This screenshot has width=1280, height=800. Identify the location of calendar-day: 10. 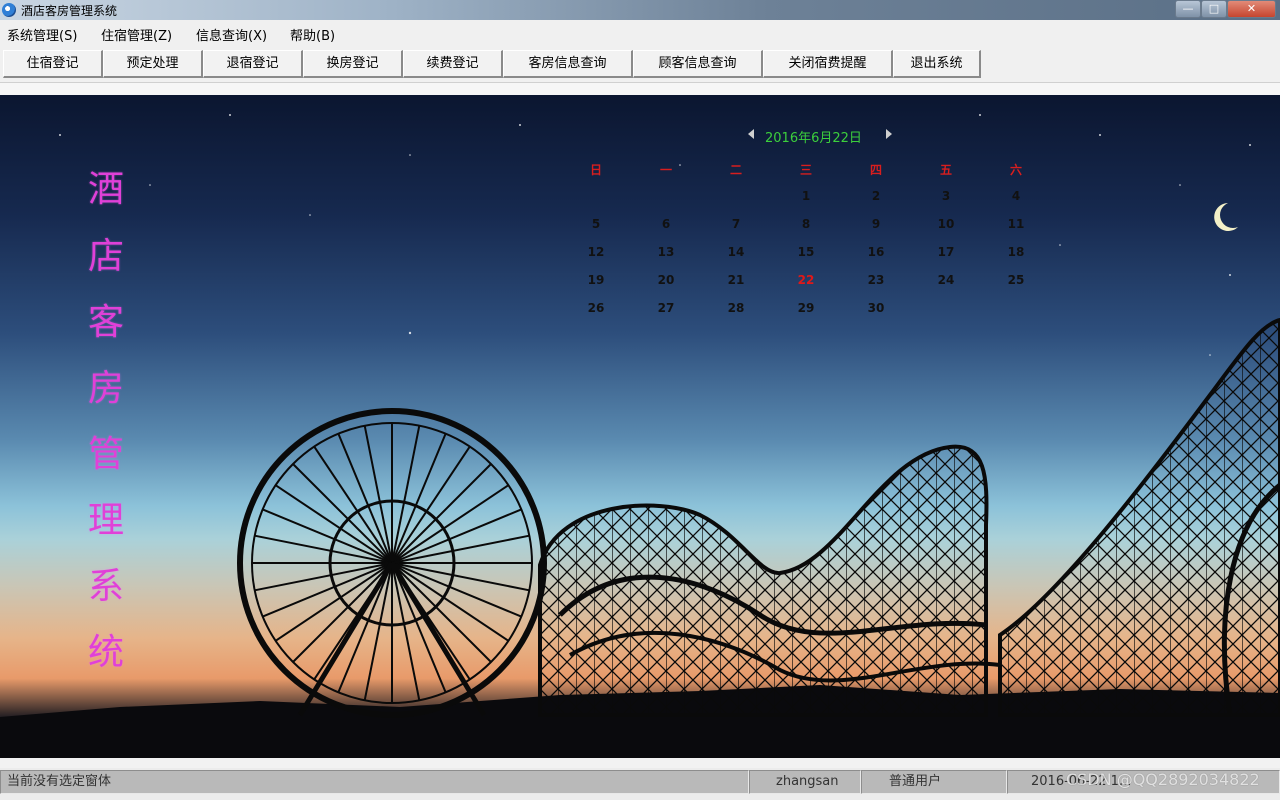
(946, 224).